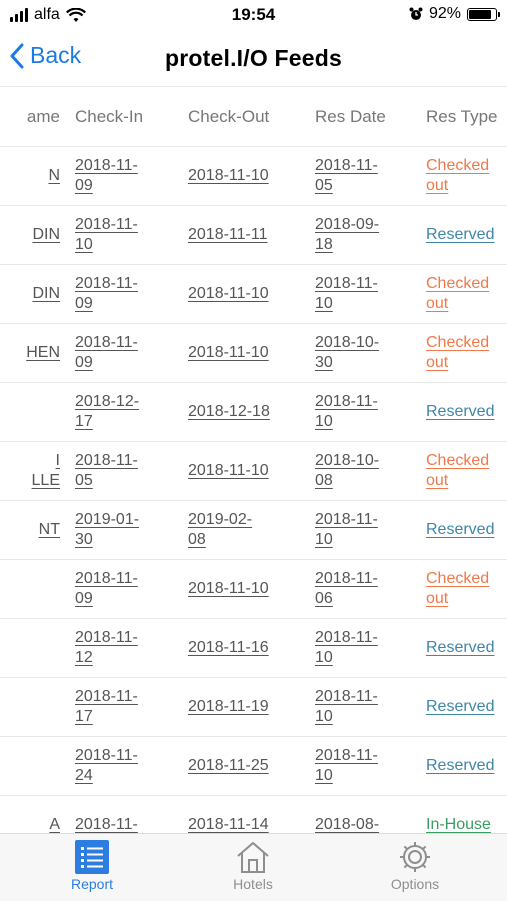 This screenshot has height=901, width=507. What do you see at coordinates (46, 471) in the screenshot?
I see `cell-guest-name-text: I LLE` at bounding box center [46, 471].